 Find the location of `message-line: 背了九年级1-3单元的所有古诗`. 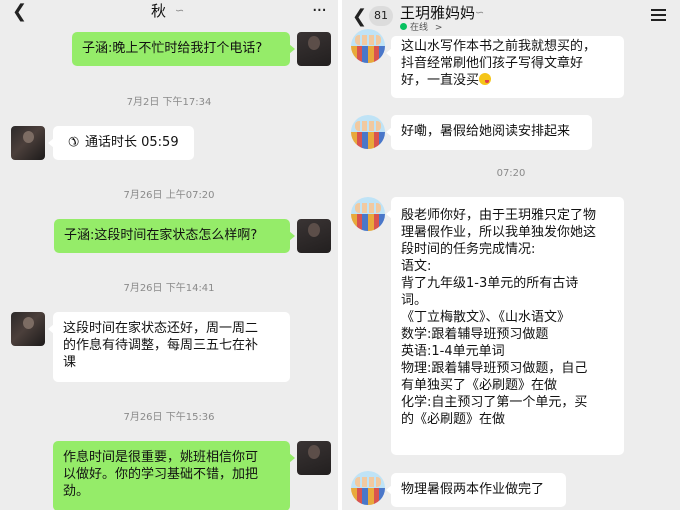

message-line: 背了九年级1-3单元的所有古诗 is located at coordinates (490, 283).